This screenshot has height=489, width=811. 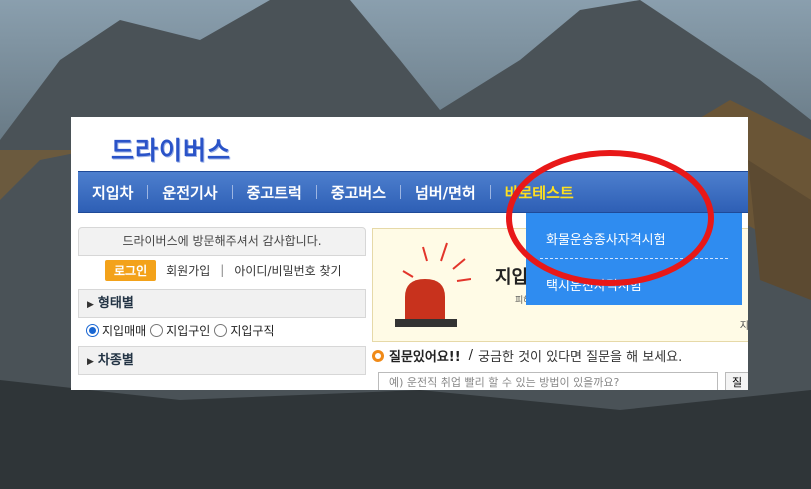 What do you see at coordinates (252, 330) in the screenshot?
I see `radio-label: 지입구직` at bounding box center [252, 330].